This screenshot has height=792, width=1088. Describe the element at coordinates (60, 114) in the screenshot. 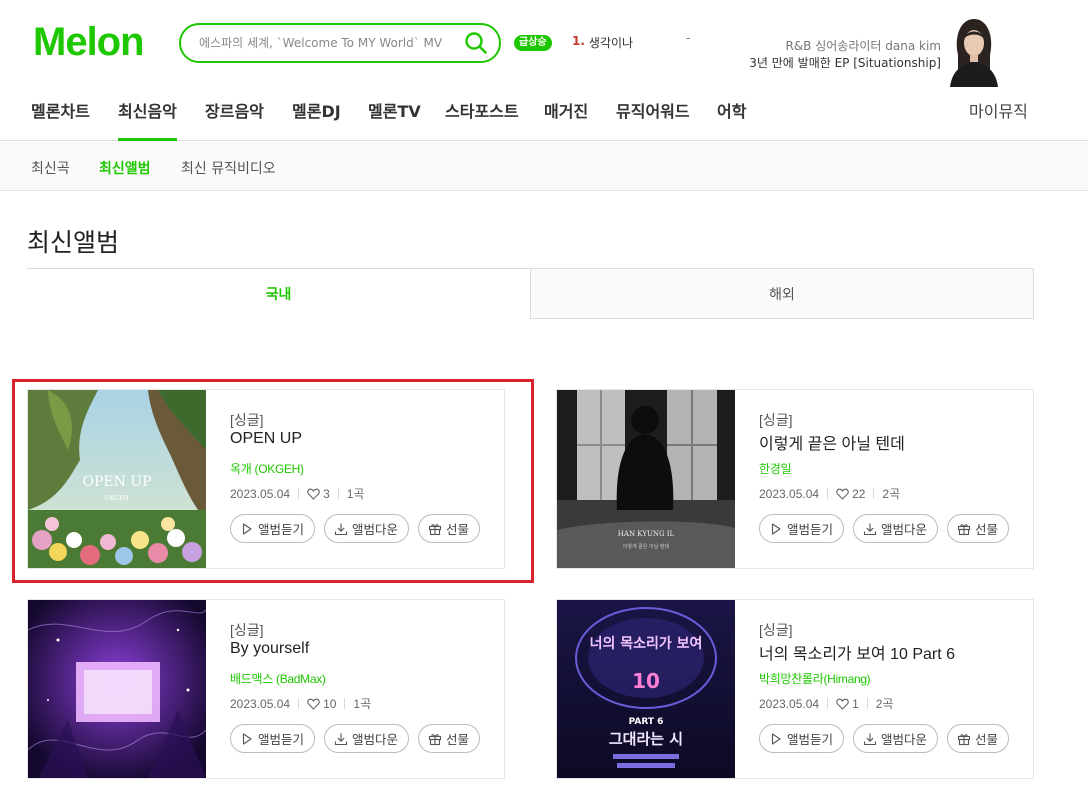

I see `nav-melon-chart: 멜론차트` at that location.